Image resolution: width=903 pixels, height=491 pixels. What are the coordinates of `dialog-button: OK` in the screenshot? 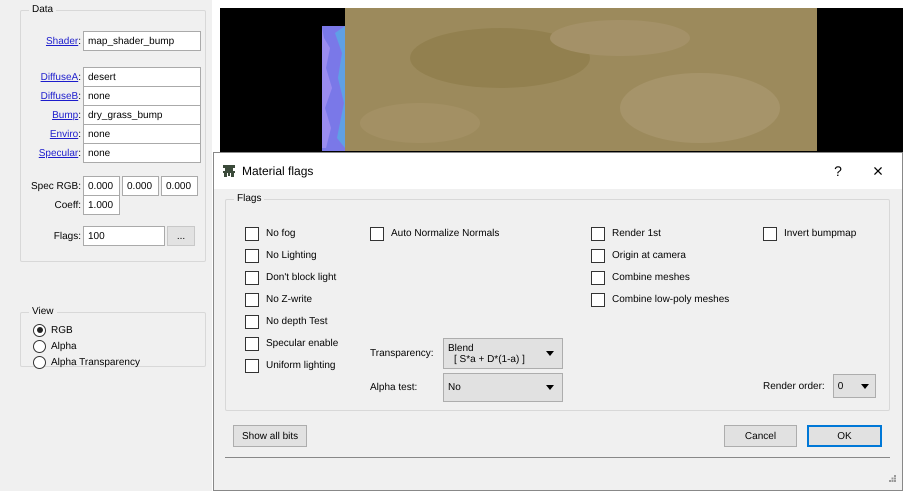 It's located at (844, 436).